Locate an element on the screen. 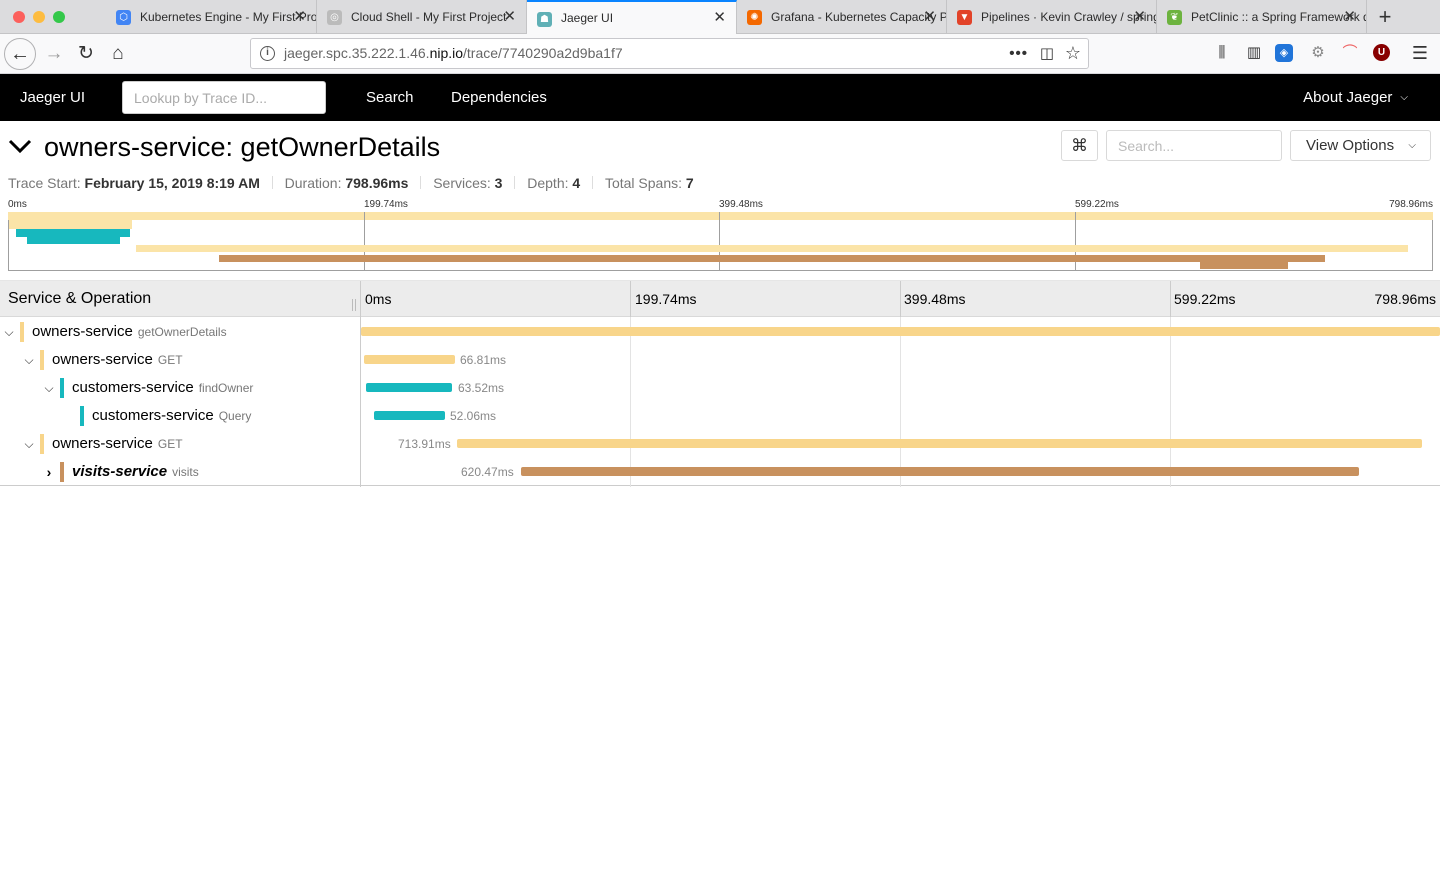 The width and height of the screenshot is (1440, 877). hamburger-menu-icon: ☰ is located at coordinates (1420, 53).